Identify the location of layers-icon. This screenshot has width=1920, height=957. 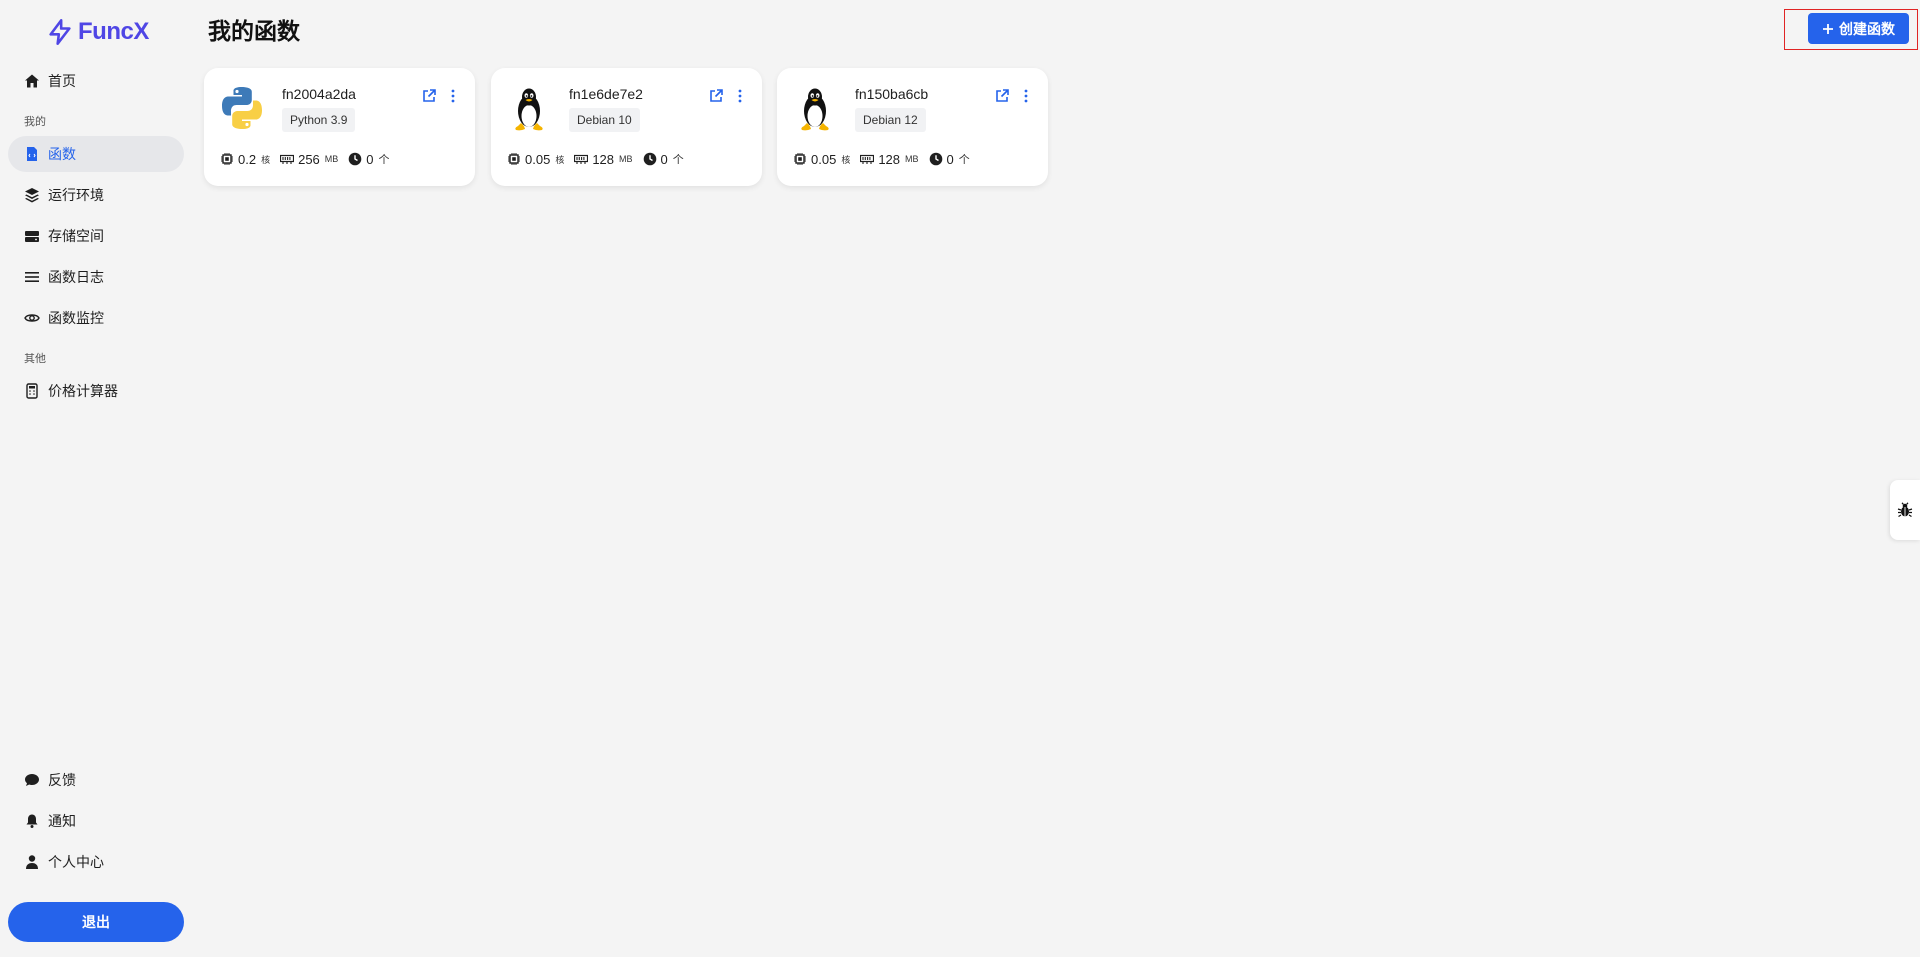
(32, 195).